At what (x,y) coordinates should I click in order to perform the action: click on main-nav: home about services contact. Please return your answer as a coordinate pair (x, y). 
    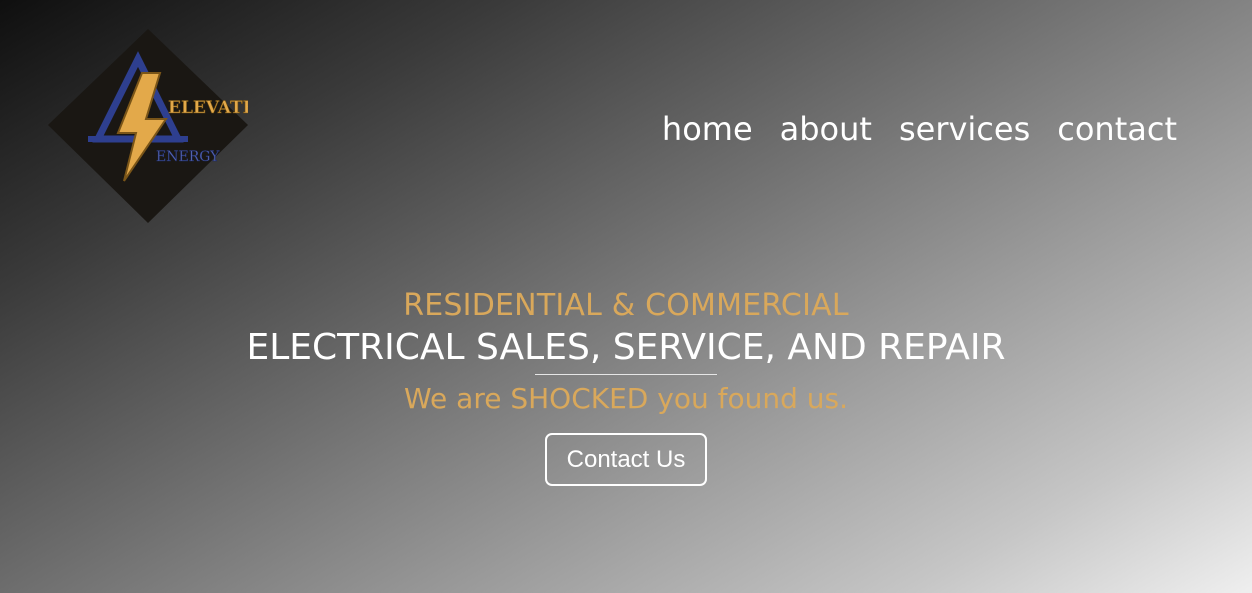
    Looking at the image, I should click on (919, 129).